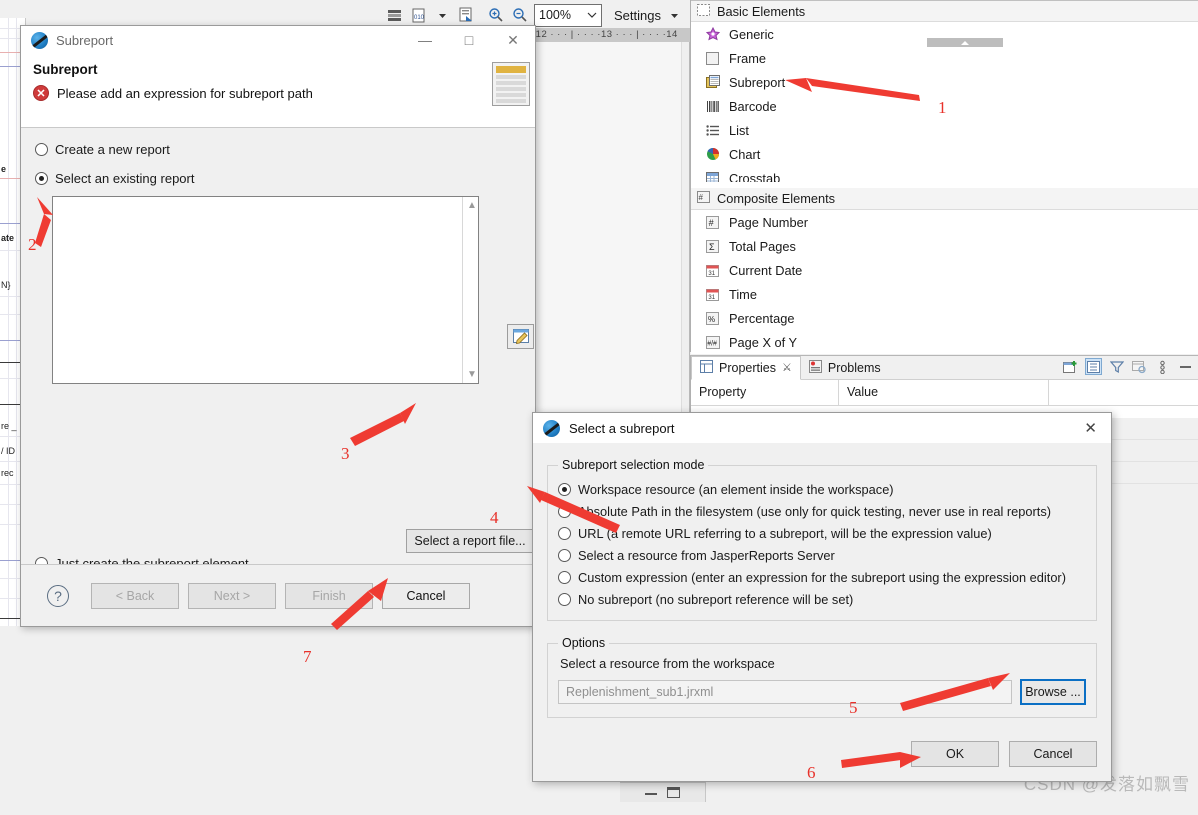 Image resolution: width=1198 pixels, height=815 pixels. Describe the element at coordinates (1116, 366) in the screenshot. I see `filter-icon` at that location.